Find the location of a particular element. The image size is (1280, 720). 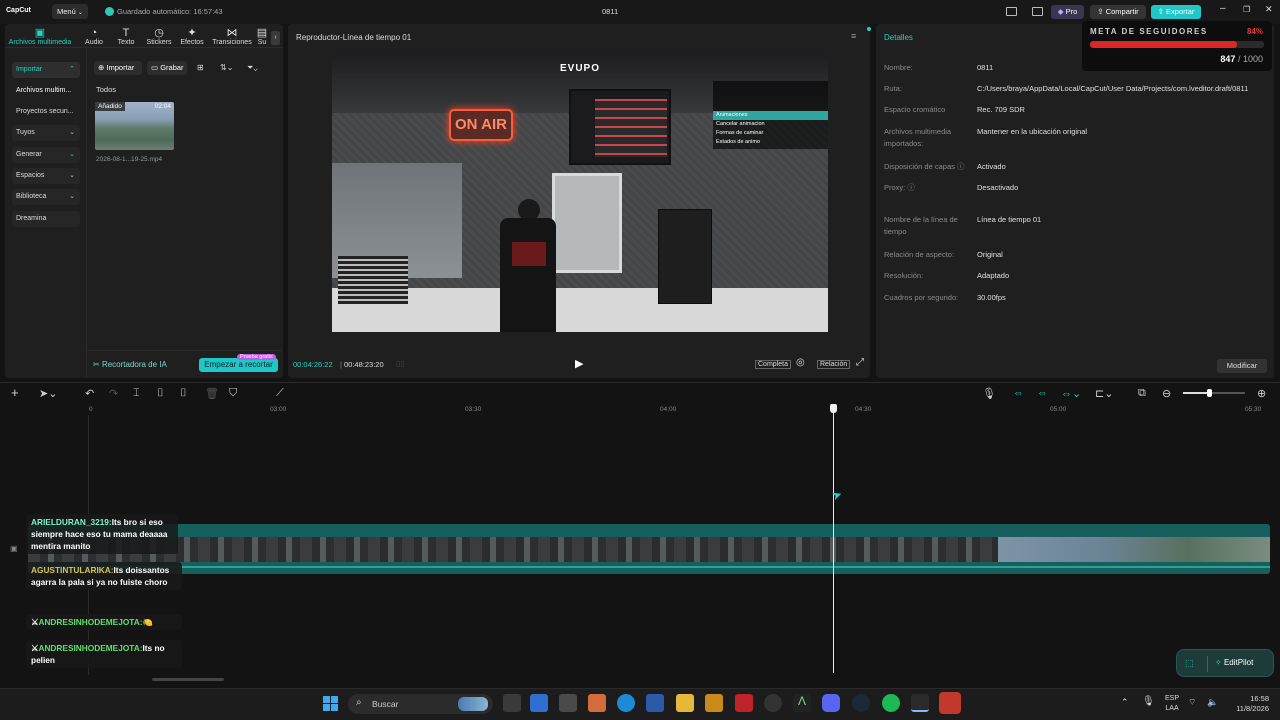

magic-wand-icon: ⟋ is located at coordinates (280, 393).